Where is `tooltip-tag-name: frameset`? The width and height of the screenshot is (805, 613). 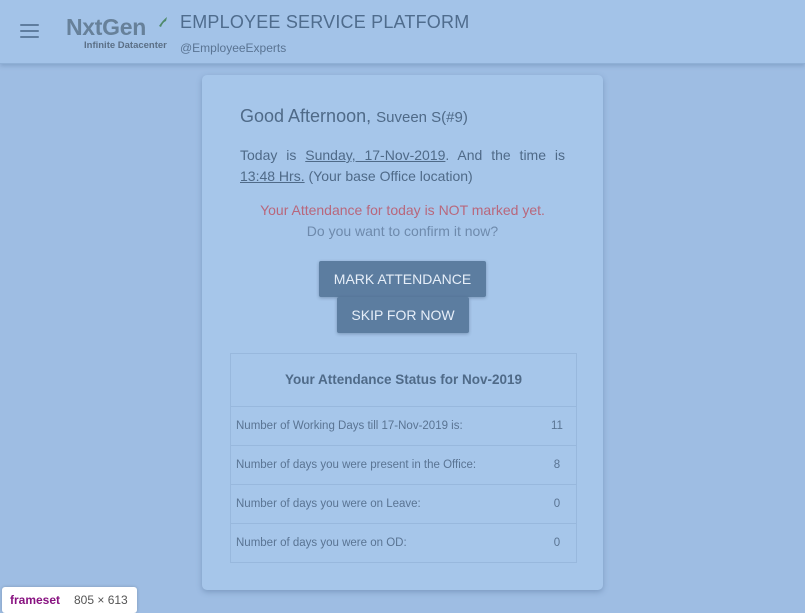
tooltip-tag-name: frameset is located at coordinates (35, 600).